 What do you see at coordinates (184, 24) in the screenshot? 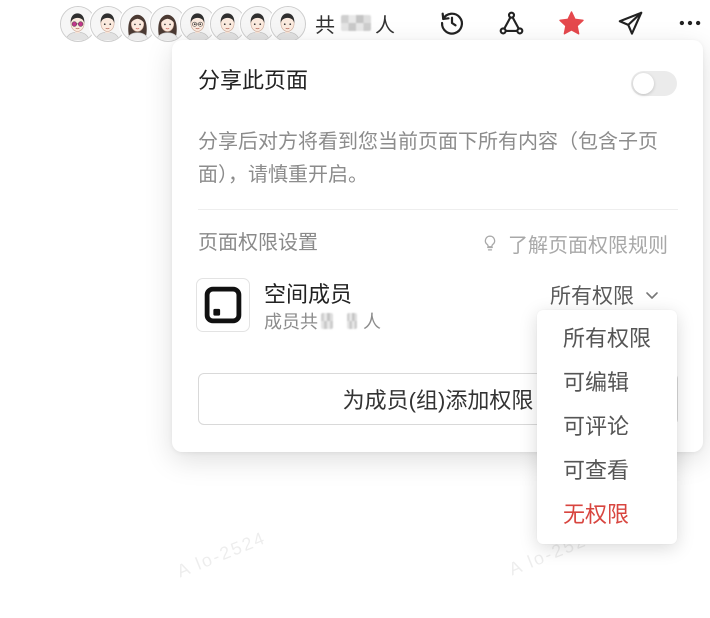
I see `collaborator-avatars` at bounding box center [184, 24].